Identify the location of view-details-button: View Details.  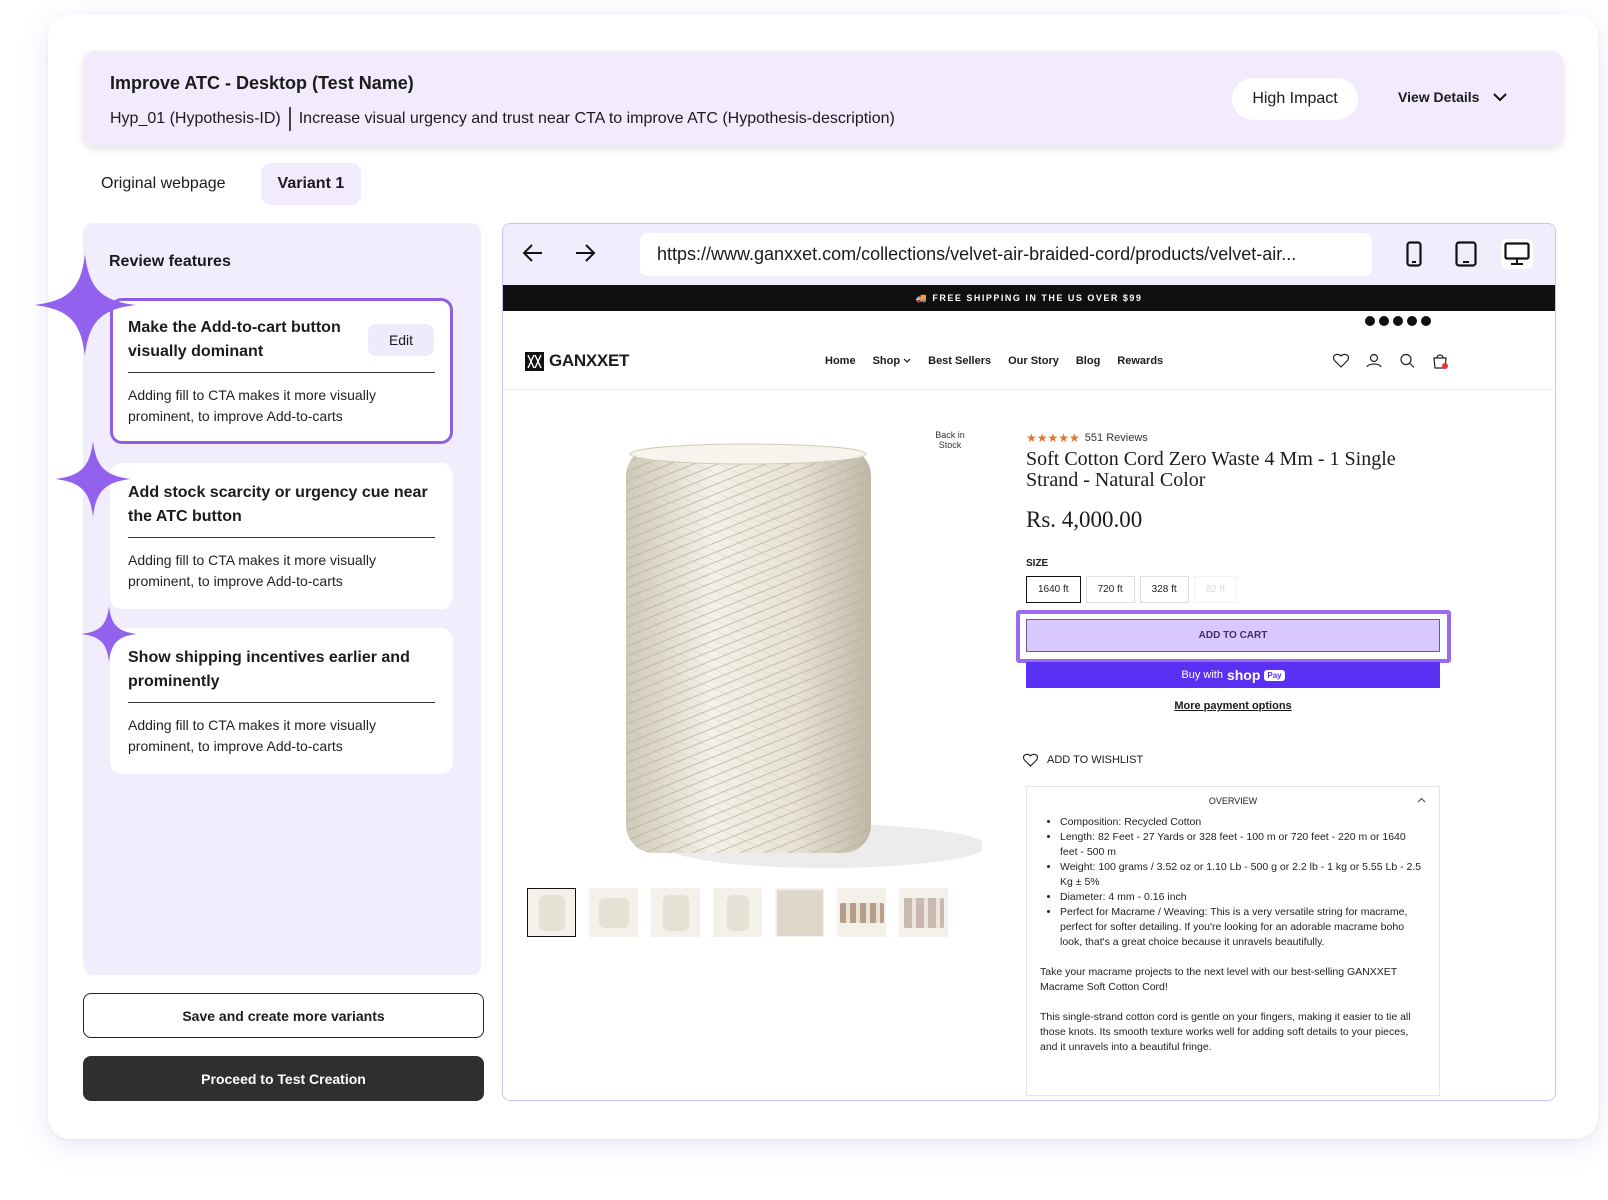
(1453, 97).